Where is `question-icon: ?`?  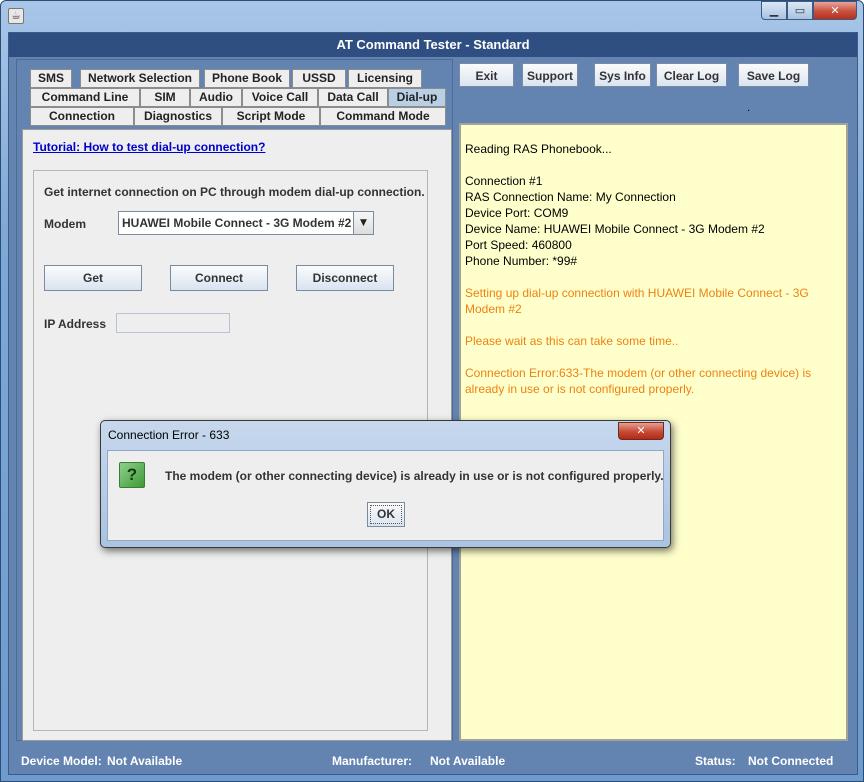 question-icon: ? is located at coordinates (132, 475).